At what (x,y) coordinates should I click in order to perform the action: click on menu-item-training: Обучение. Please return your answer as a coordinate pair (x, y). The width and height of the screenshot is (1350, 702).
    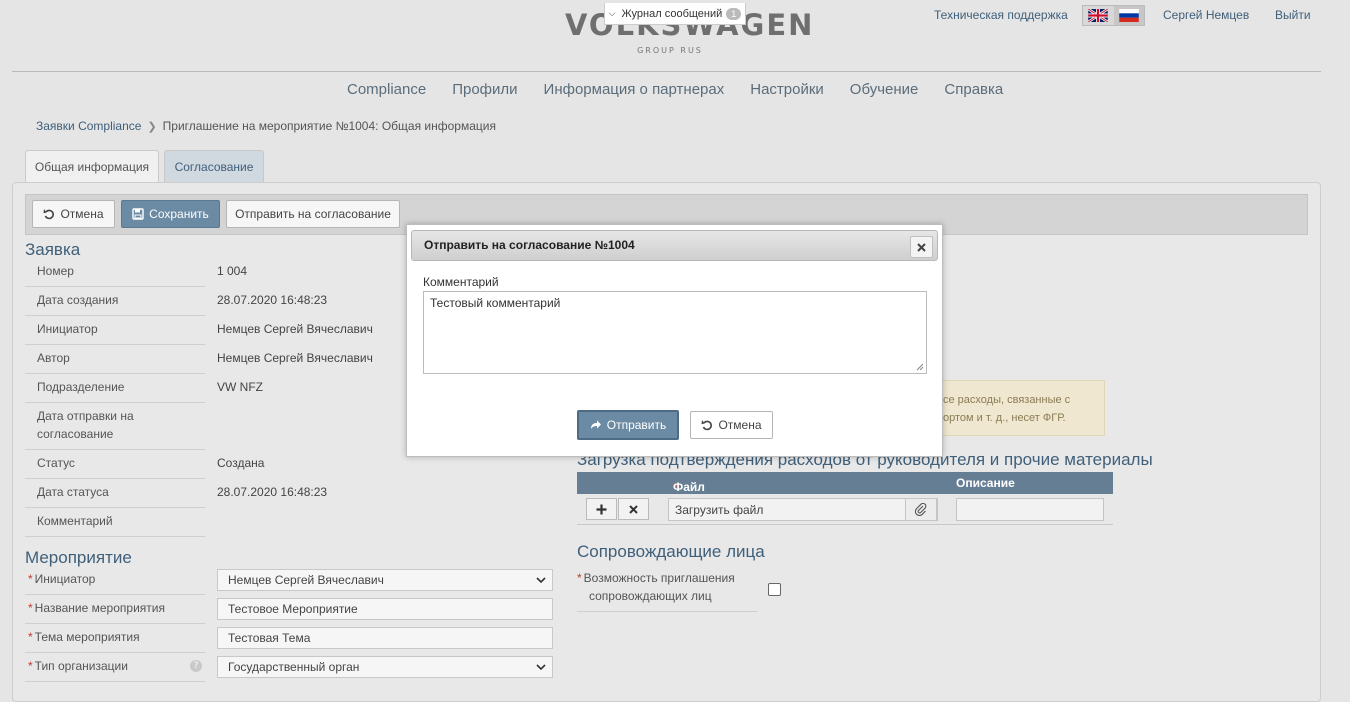
    Looking at the image, I should click on (884, 89).